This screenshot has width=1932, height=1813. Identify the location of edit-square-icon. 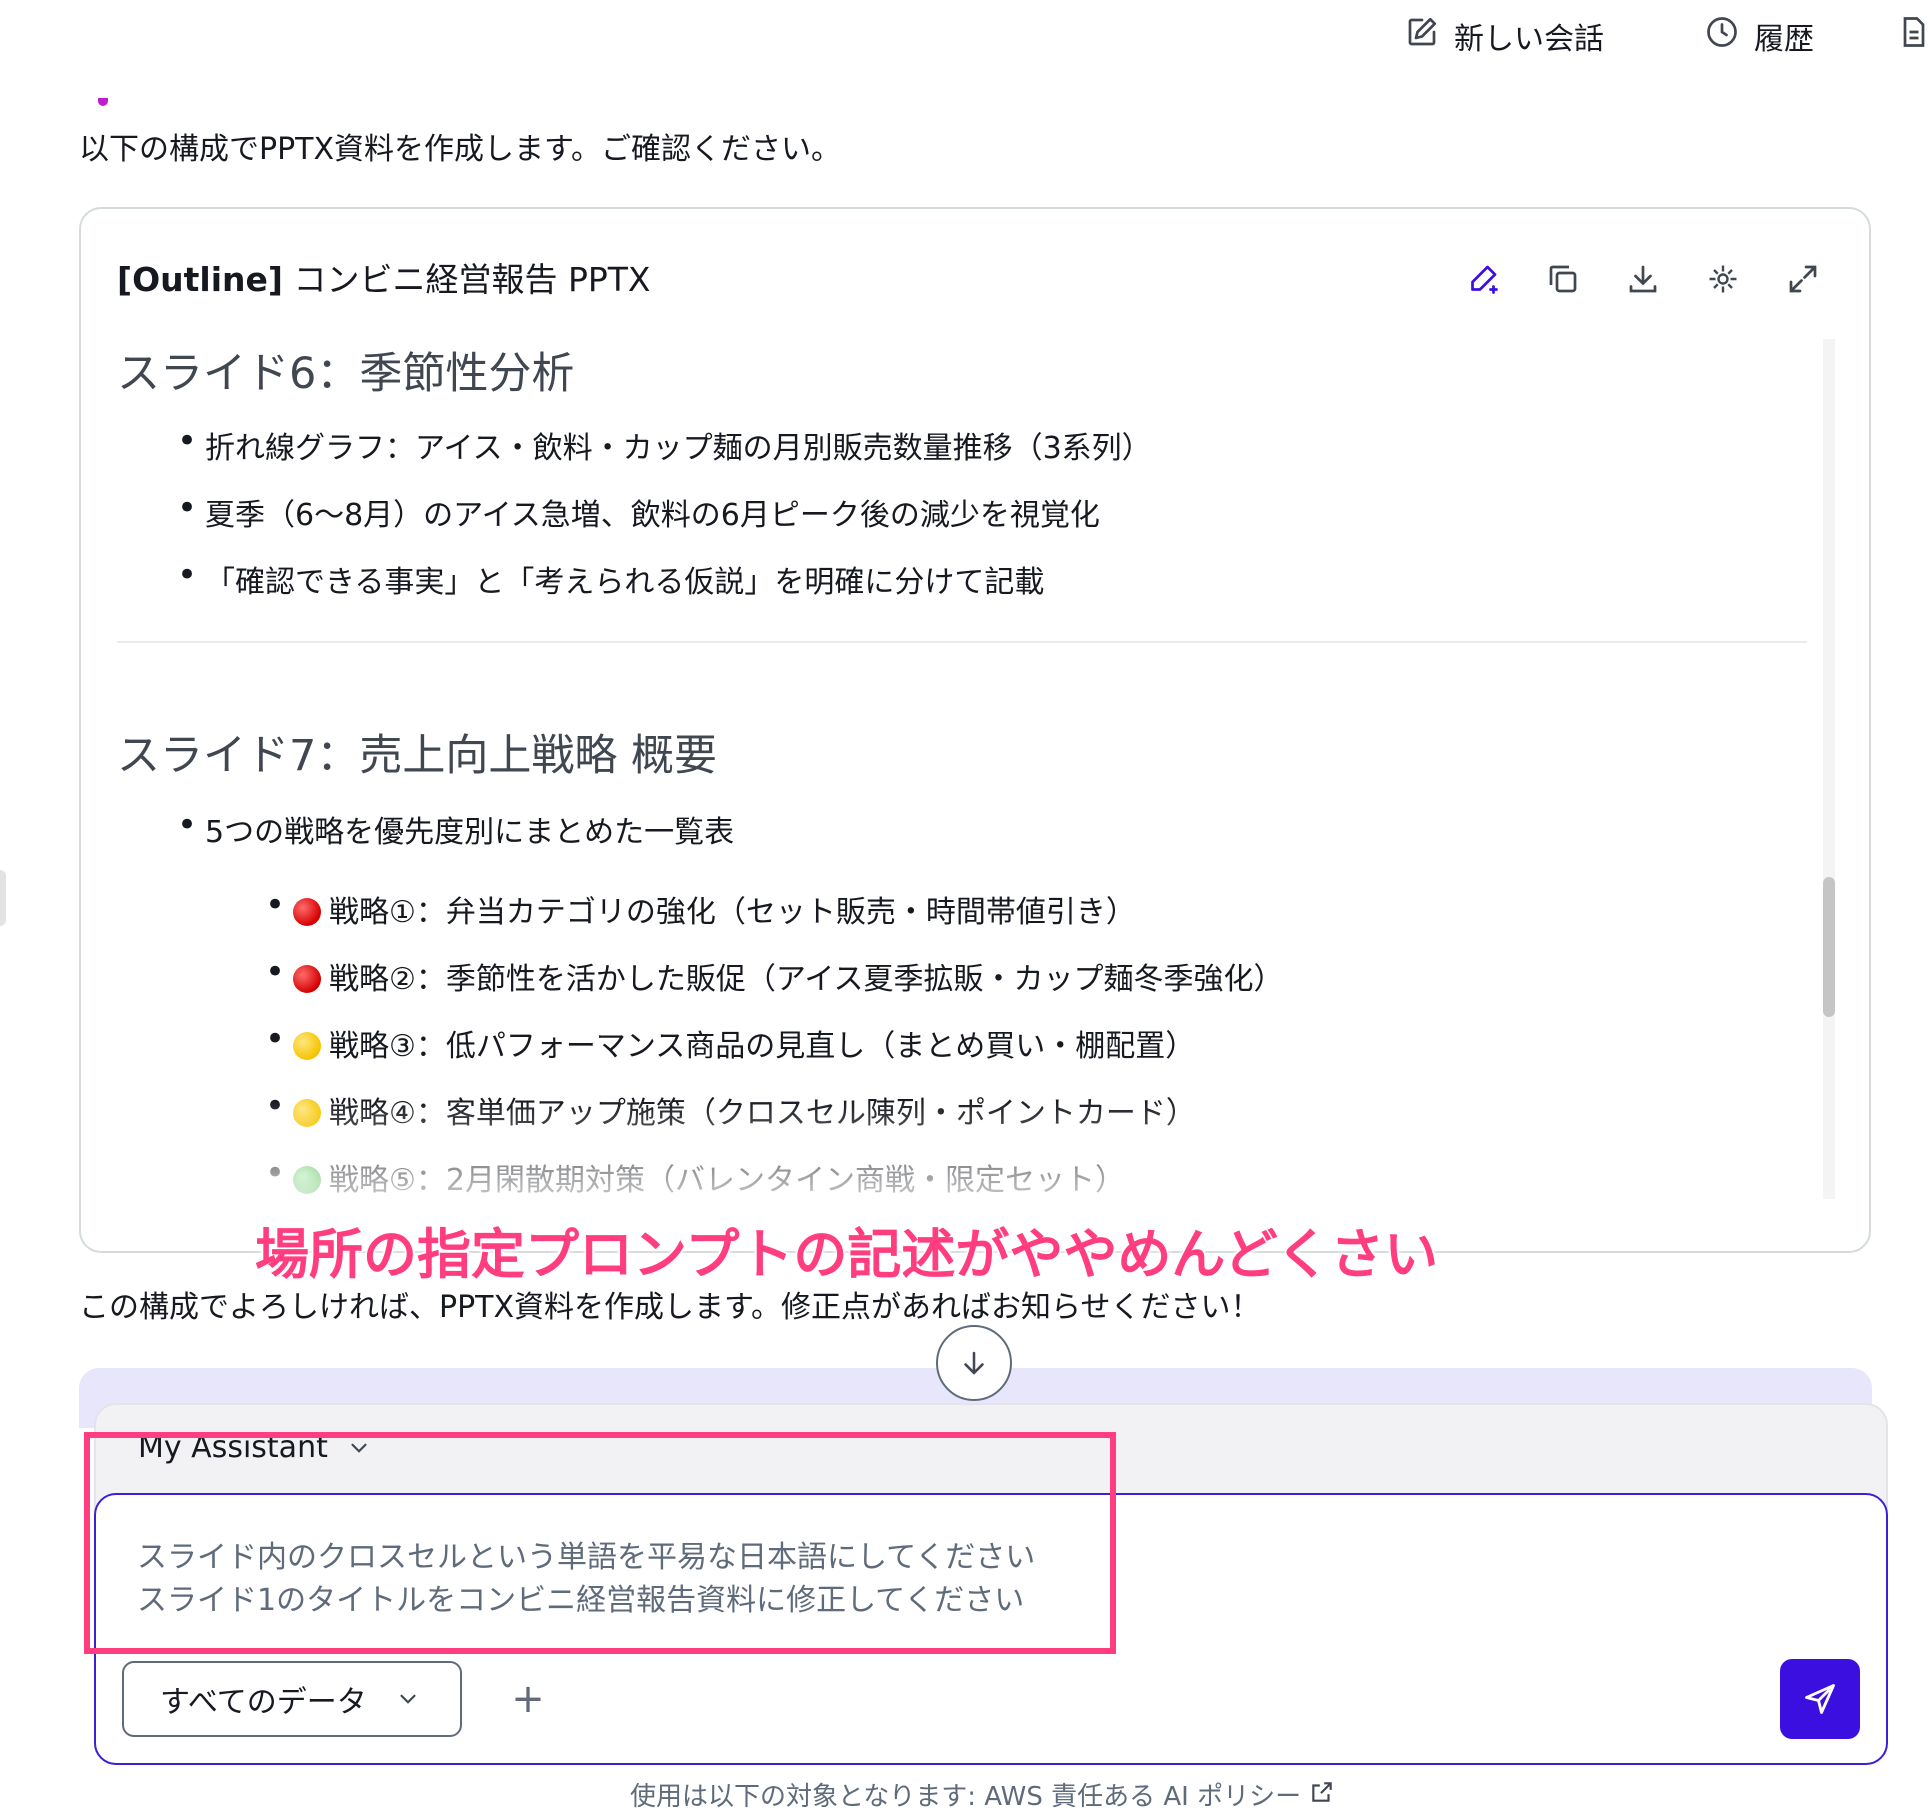
(1422, 36).